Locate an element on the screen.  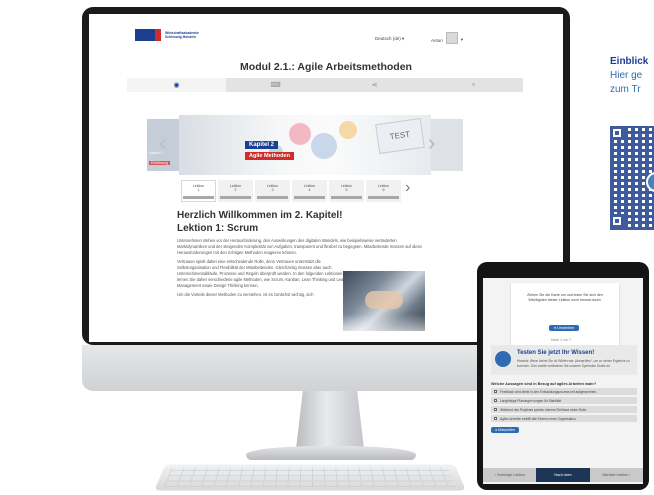
lesson-tab: Lektion 2 is located at coordinates (235, 191).